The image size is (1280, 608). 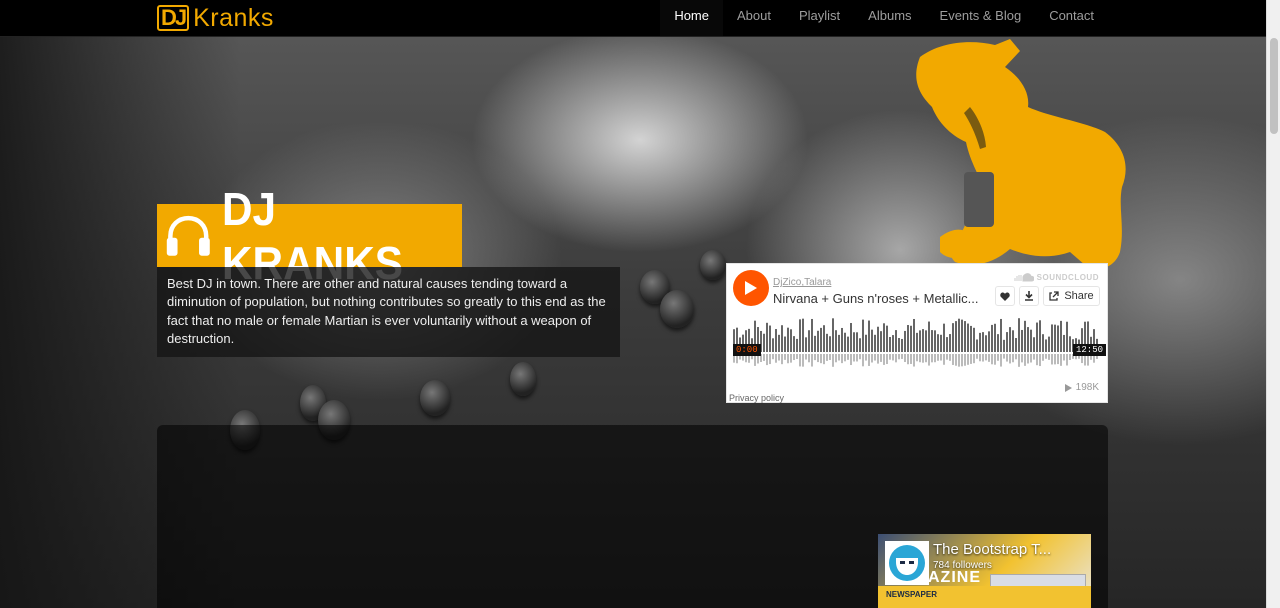 I want to click on facebook-banner-small-text: NEWSPAPER, so click(x=911, y=594).